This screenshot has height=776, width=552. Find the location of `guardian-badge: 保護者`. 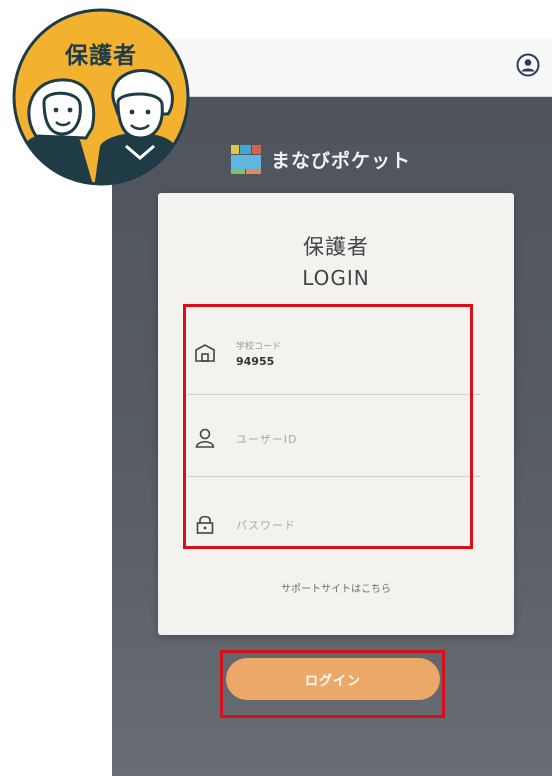

guardian-badge: 保護者 is located at coordinates (101, 97).